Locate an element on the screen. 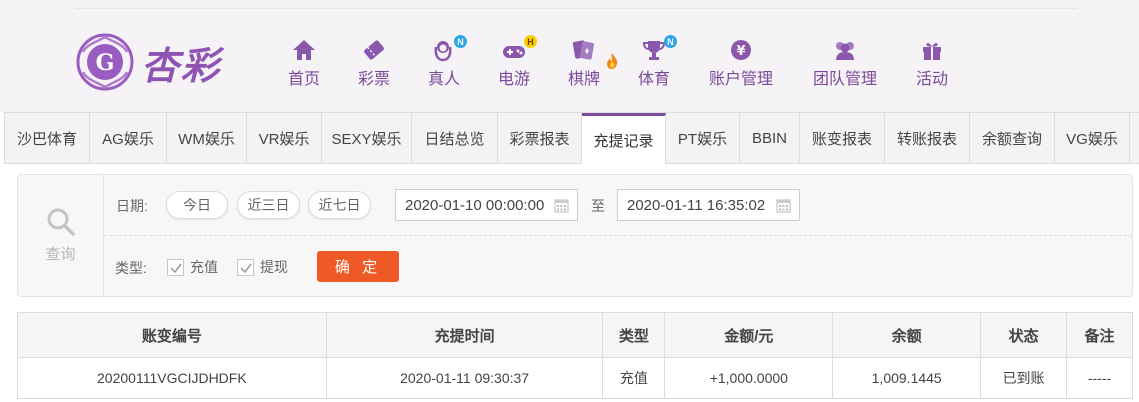 Image resolution: width=1139 pixels, height=402 pixels. type-label: 类型: is located at coordinates (131, 268).